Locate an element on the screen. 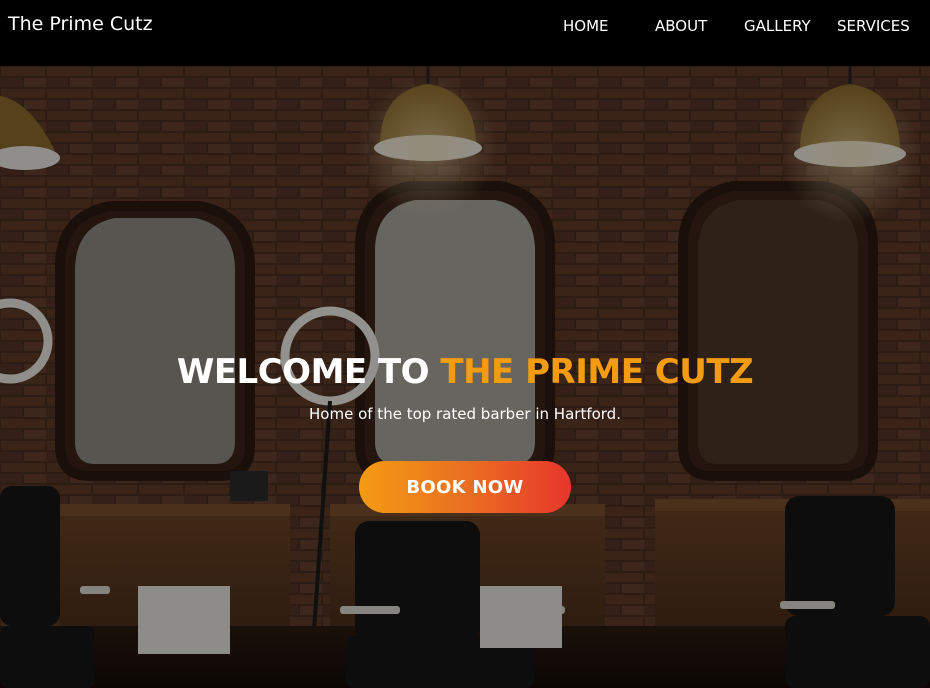 The height and width of the screenshot is (688, 930). nav-link-services: SERVICES is located at coordinates (873, 26).